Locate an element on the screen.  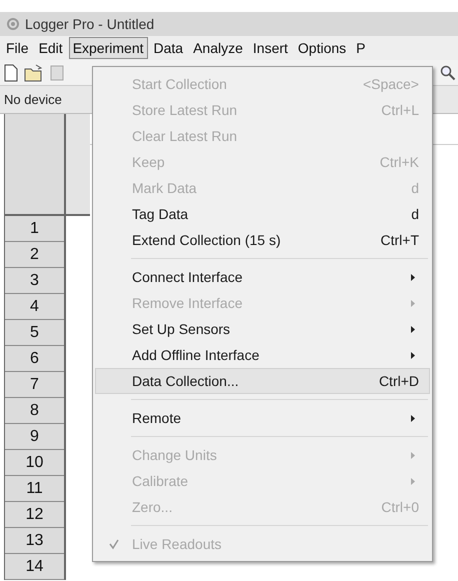
row-number: 6 is located at coordinates (34, 359).